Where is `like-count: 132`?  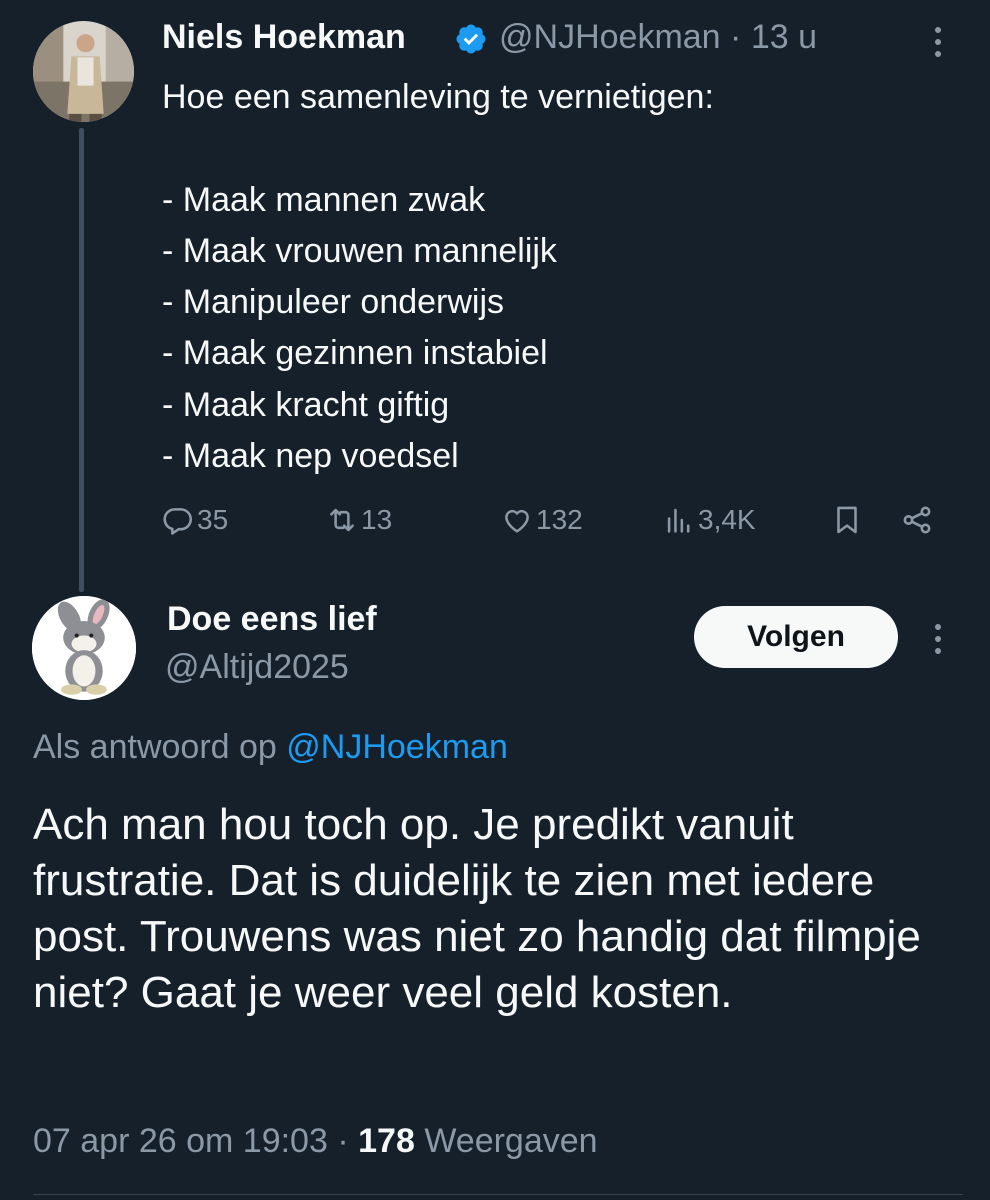 like-count: 132 is located at coordinates (559, 519).